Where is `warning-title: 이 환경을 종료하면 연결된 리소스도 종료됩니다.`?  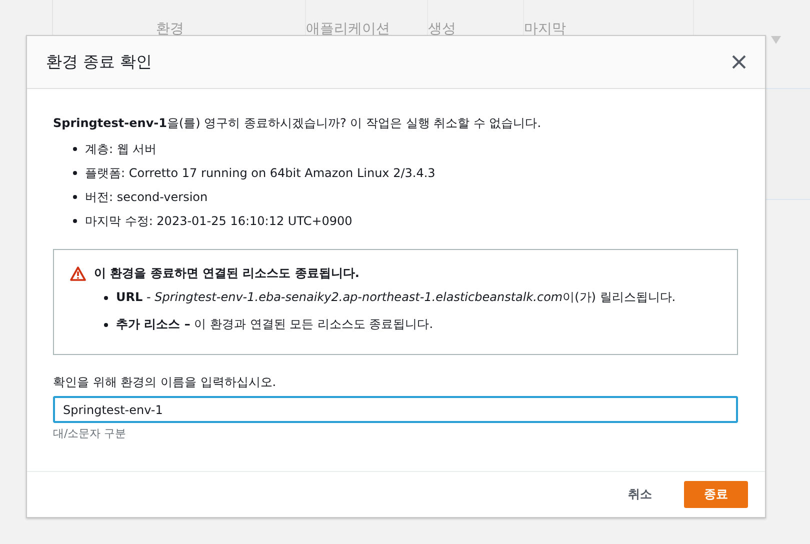
warning-title: 이 환경을 종료하면 연결된 리소스도 종료됩니다. is located at coordinates (227, 273).